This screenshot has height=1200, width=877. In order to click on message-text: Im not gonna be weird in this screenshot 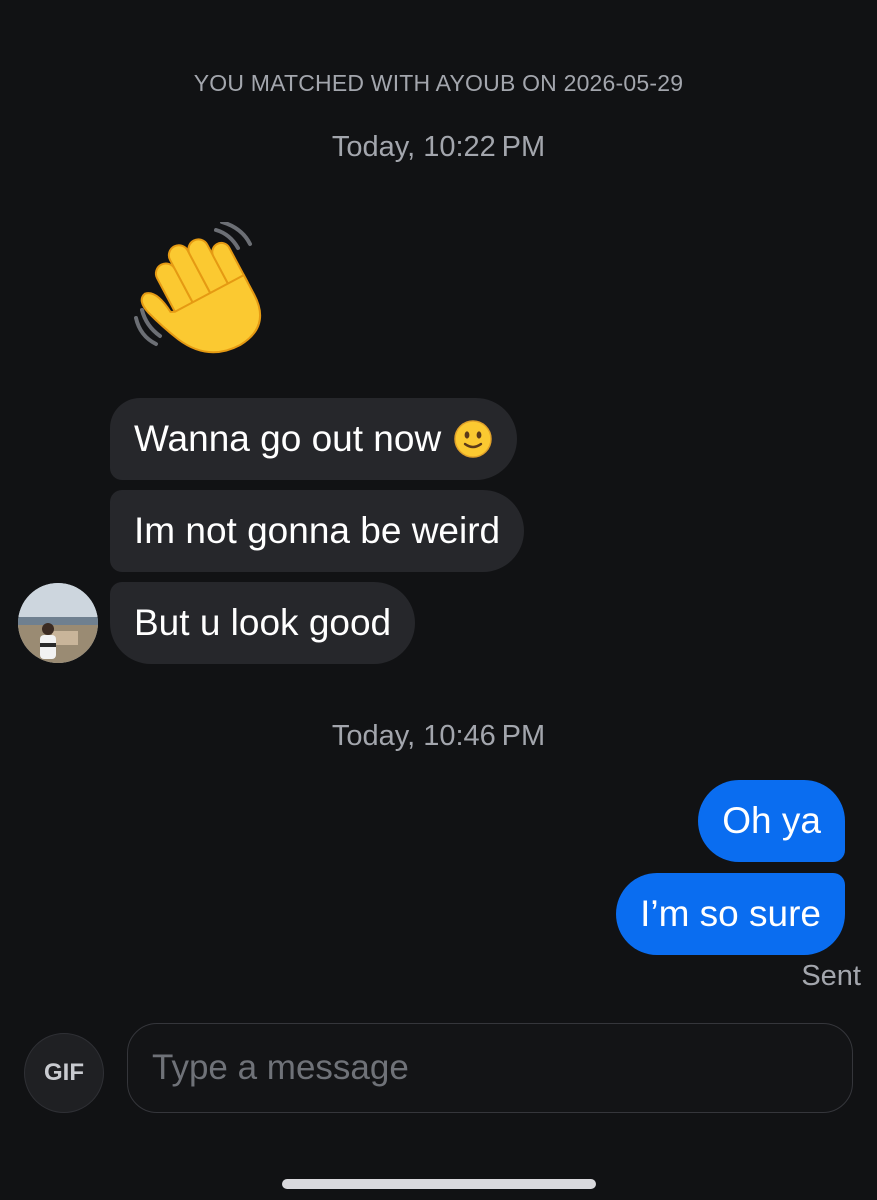, I will do `click(317, 530)`.